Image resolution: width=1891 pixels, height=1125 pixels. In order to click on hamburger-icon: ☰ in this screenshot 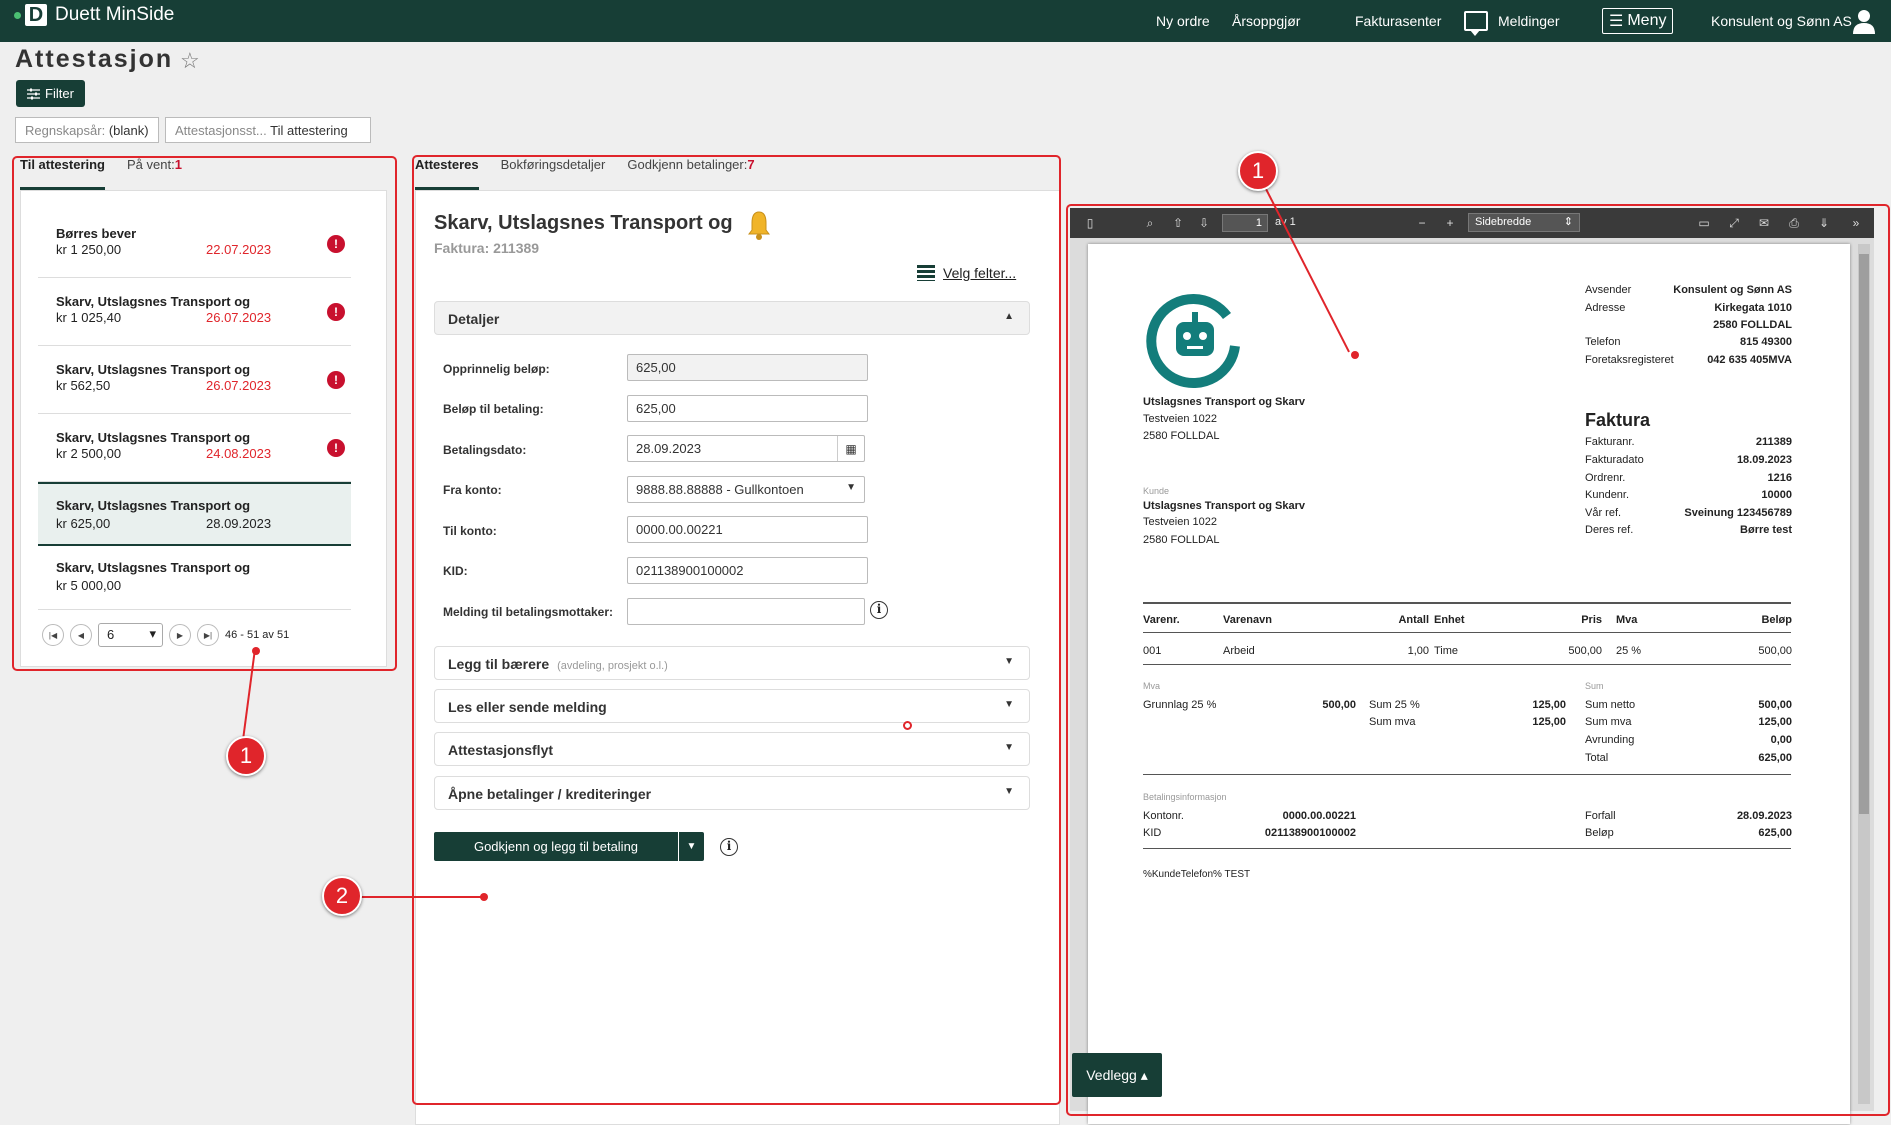, I will do `click(1616, 21)`.